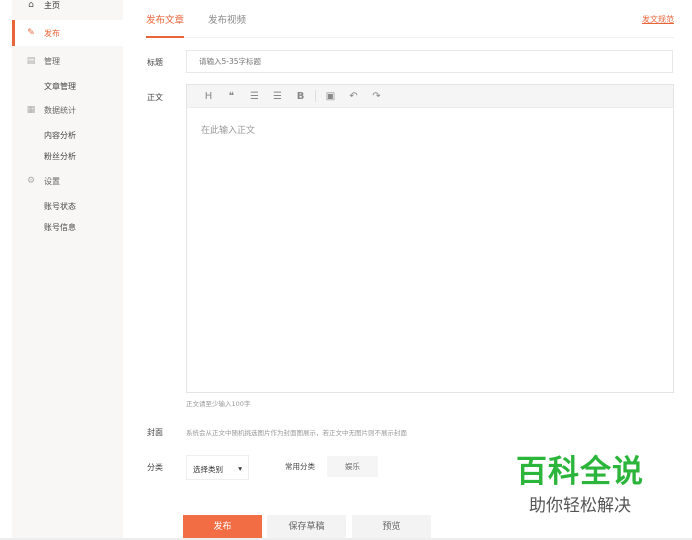  I want to click on rules-link: 发文规范, so click(658, 19).